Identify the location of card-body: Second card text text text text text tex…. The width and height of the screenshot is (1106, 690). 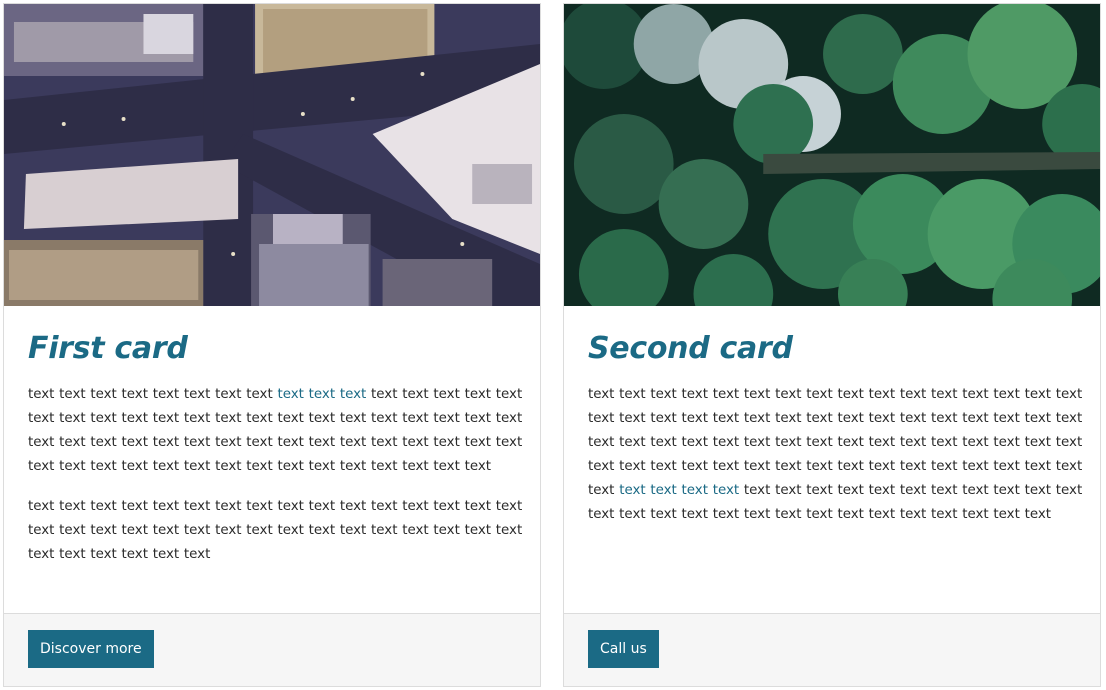
(836, 416).